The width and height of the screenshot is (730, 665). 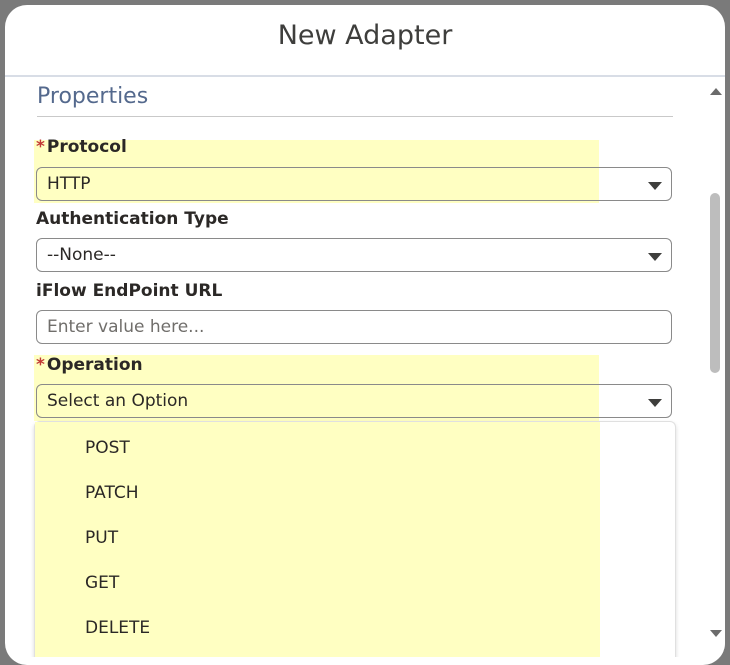 What do you see at coordinates (117, 628) in the screenshot?
I see `option-delete: DELETE` at bounding box center [117, 628].